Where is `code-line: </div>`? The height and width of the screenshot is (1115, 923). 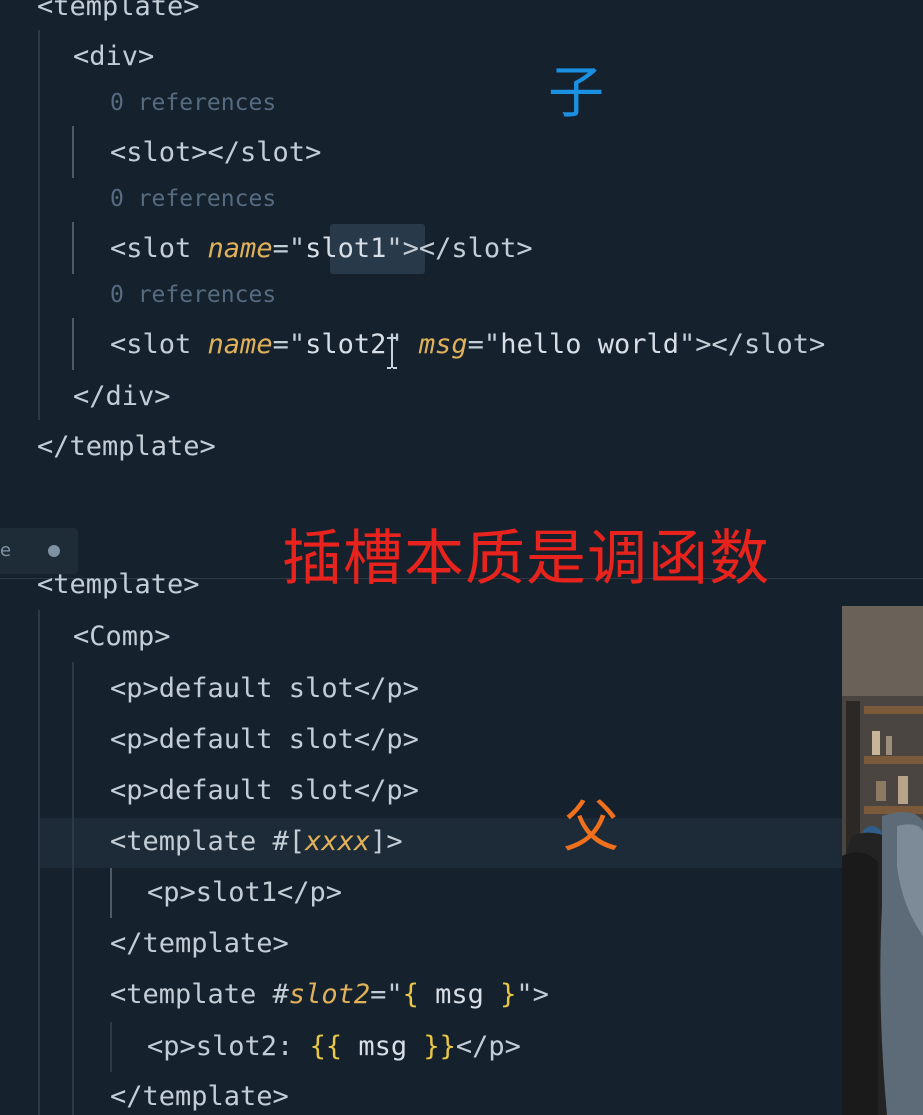
code-line: </div> is located at coordinates (122, 397).